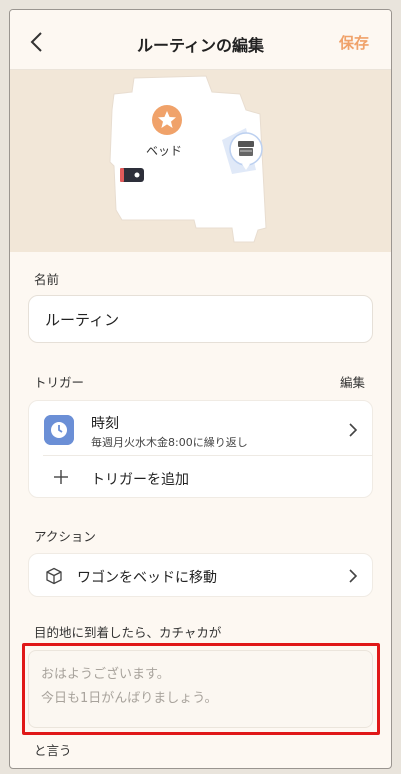 The width and height of the screenshot is (401, 774). What do you see at coordinates (352, 381) in the screenshot?
I see `trigger-edit-button: 編集` at bounding box center [352, 381].